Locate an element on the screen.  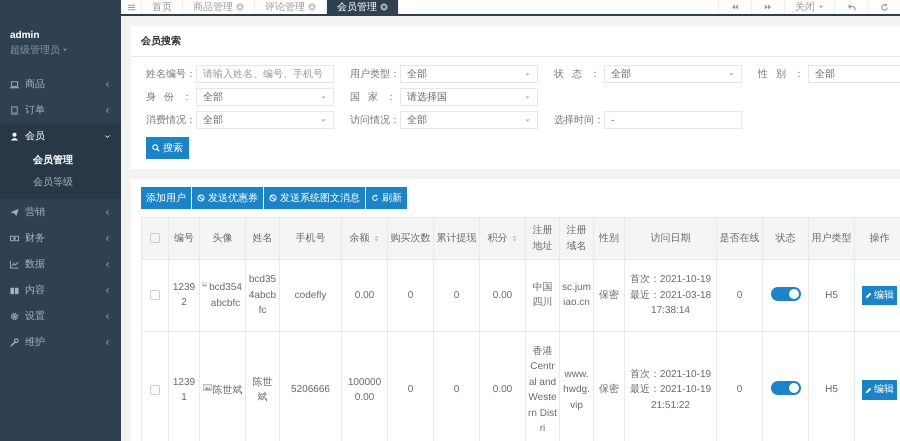
table-cell: bcd354abcbfc is located at coordinates (263, 295).